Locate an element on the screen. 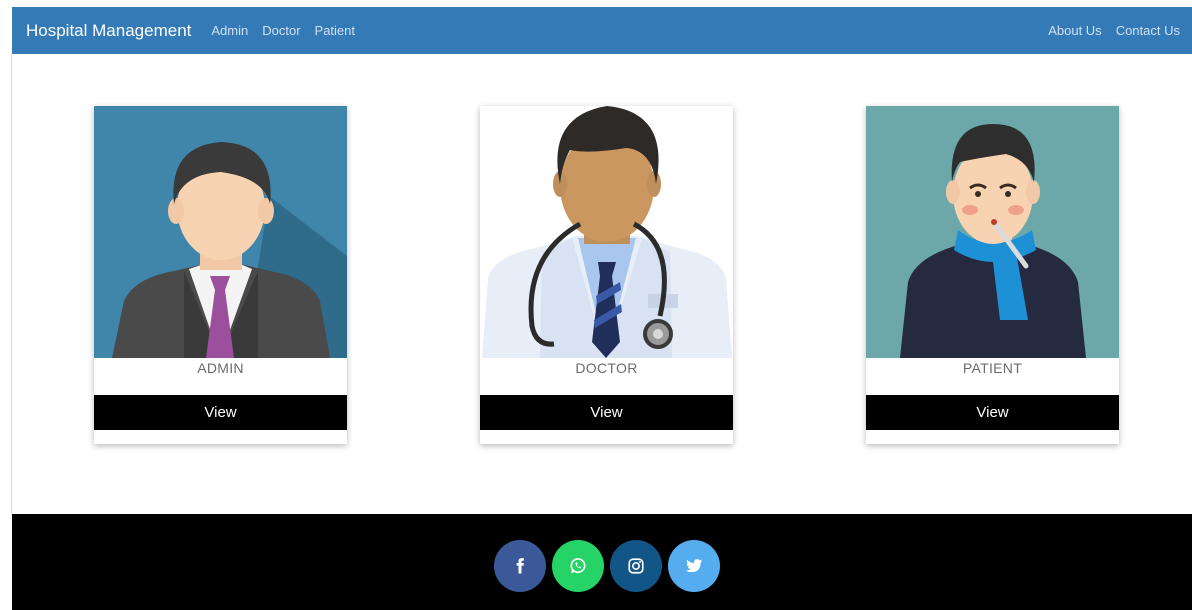 The height and width of the screenshot is (610, 1192). nav-left-links: Admin Doctor Patient is located at coordinates (283, 30).